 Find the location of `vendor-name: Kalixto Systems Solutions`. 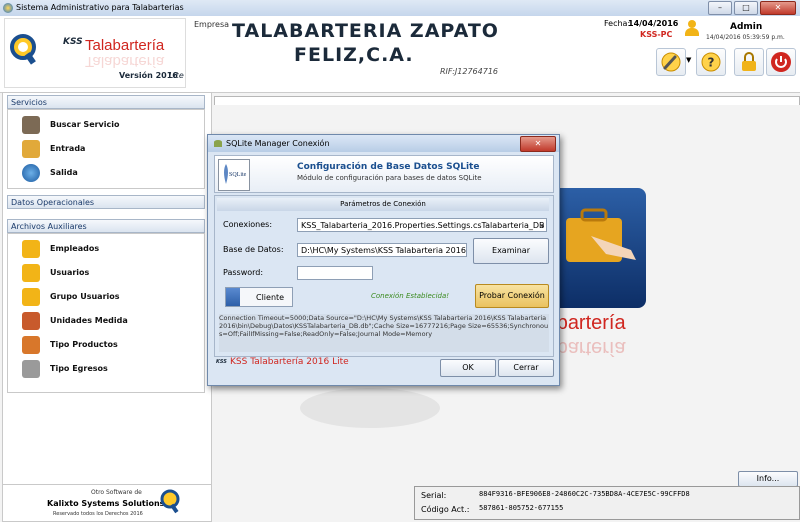

vendor-name: Kalixto Systems Solutions is located at coordinates (106, 503).